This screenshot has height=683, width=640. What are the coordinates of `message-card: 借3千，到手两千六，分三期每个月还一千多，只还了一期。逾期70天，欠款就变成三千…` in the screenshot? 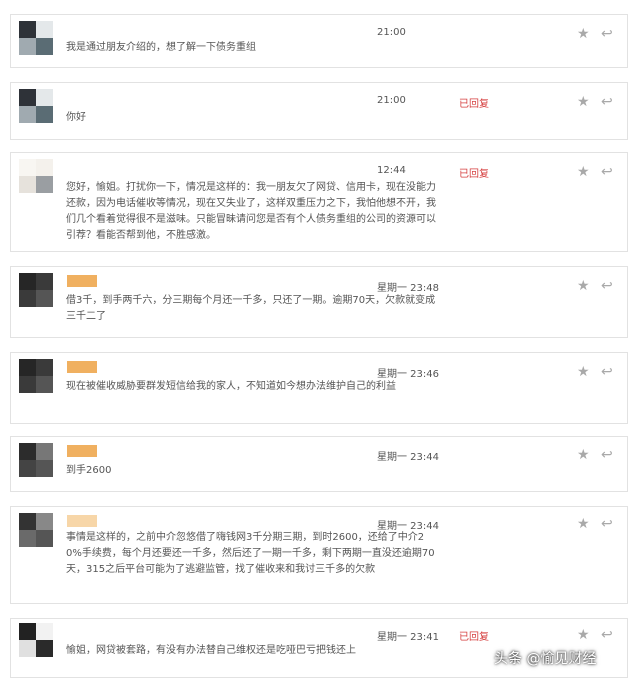 It's located at (319, 302).